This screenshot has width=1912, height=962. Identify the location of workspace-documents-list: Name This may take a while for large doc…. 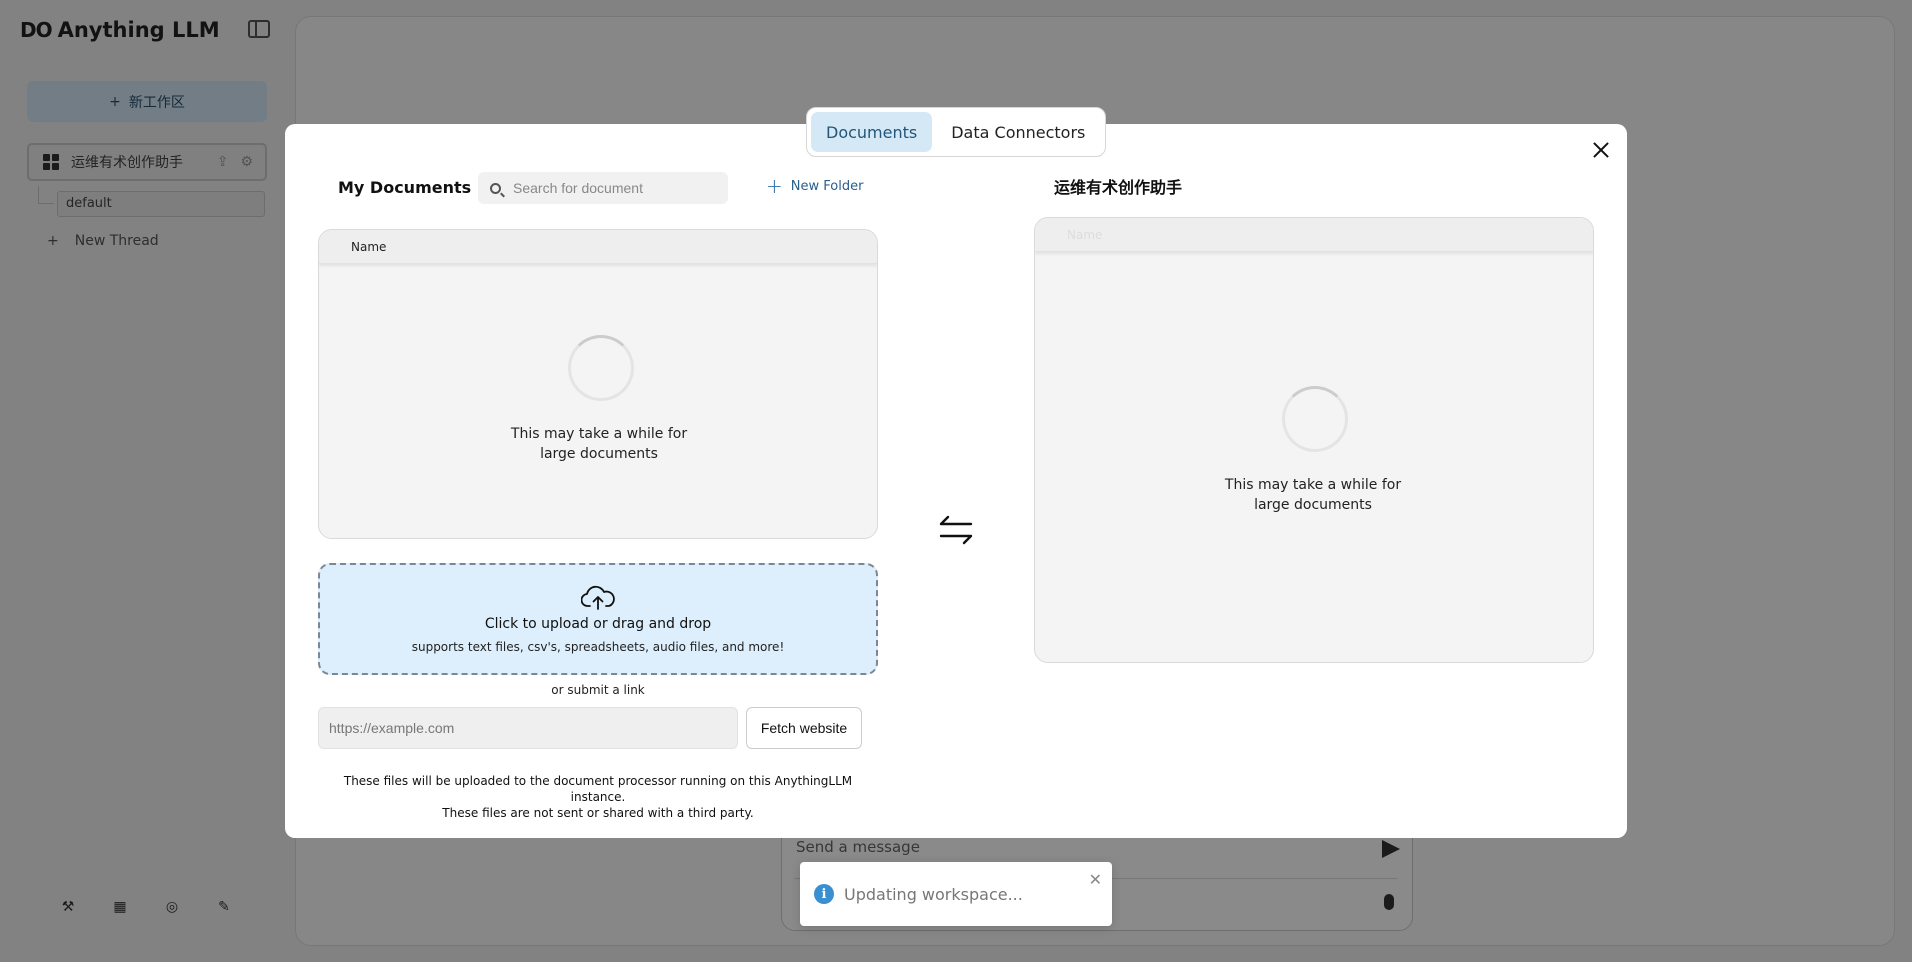
(1314, 440).